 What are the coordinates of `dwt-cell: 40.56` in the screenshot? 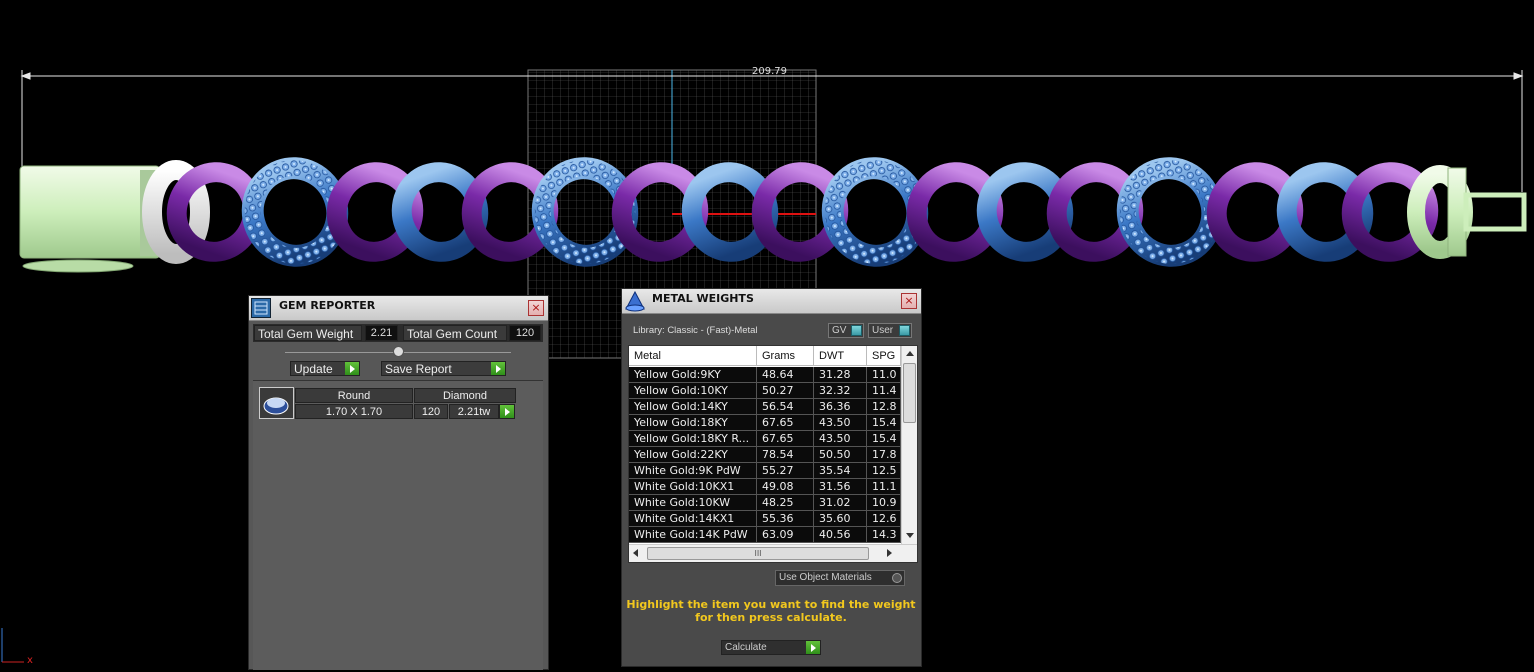 It's located at (840, 535).